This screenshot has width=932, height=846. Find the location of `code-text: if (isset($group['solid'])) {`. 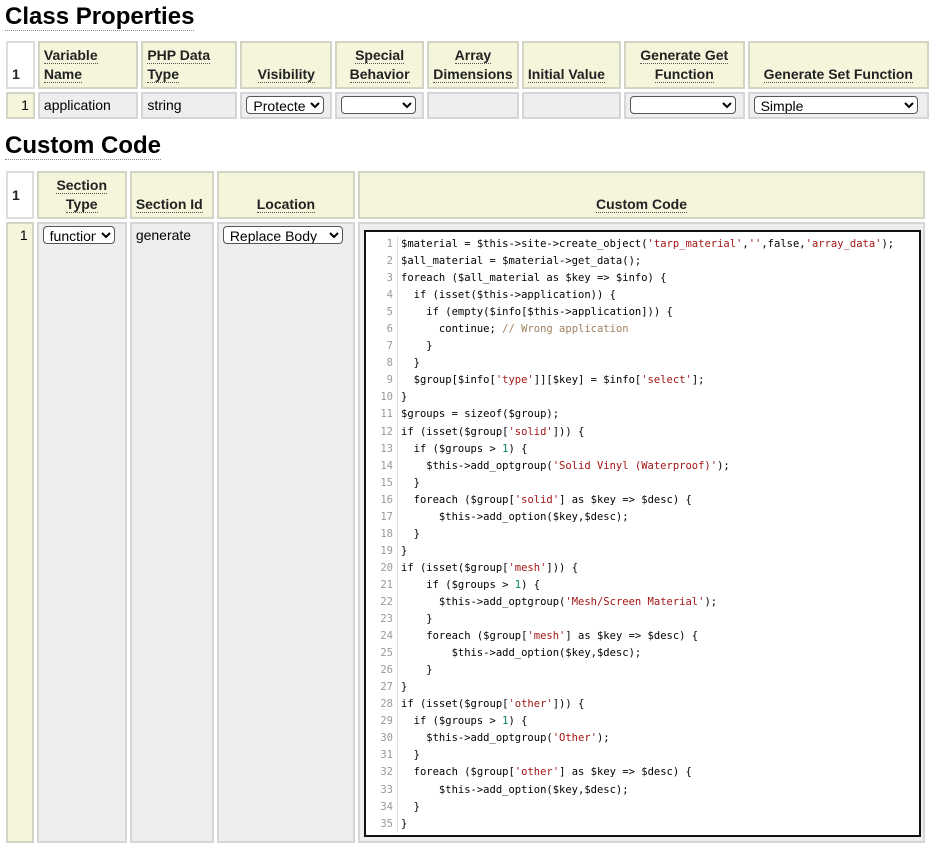

code-text: if (isset($group['solid'])) { is located at coordinates (493, 431).